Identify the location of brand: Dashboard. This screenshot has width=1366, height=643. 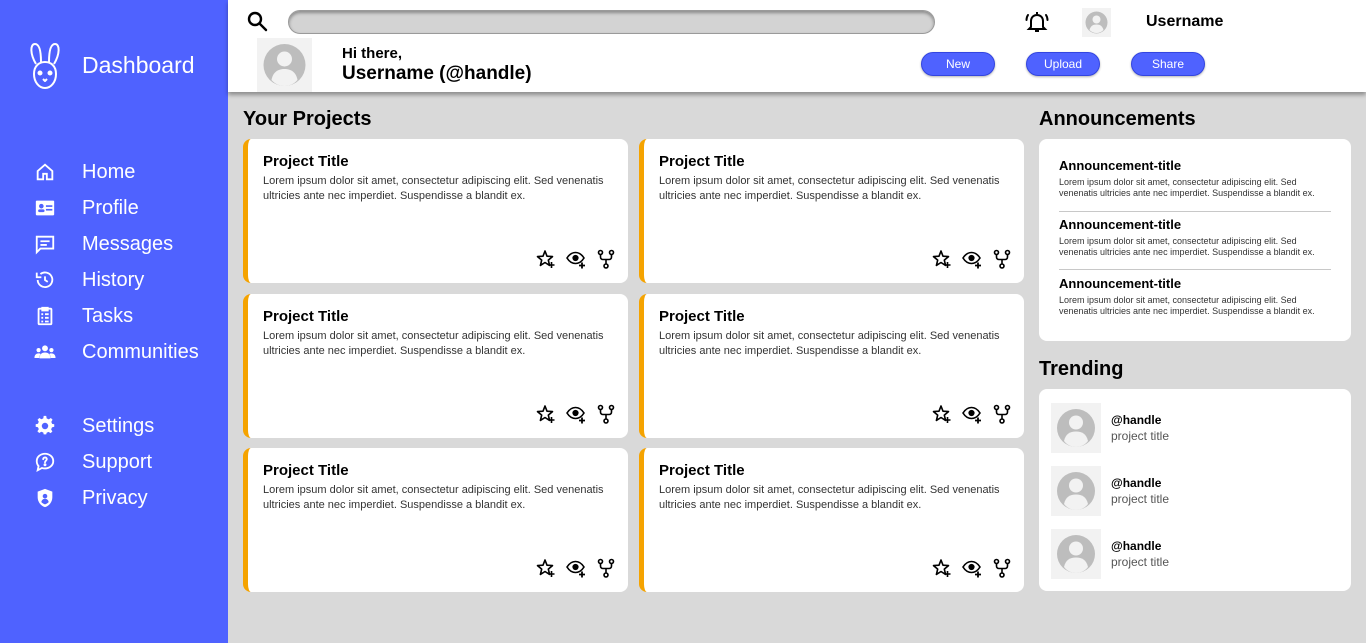
(110, 68).